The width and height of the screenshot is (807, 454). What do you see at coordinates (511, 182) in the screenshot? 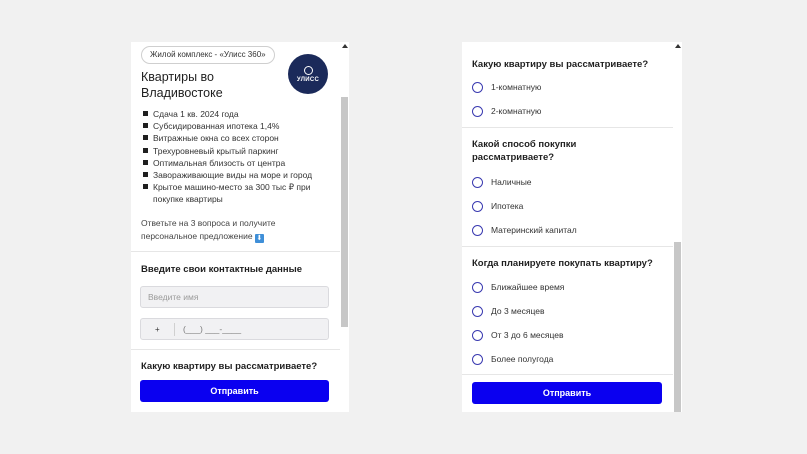
I see `option-label: Наличные` at bounding box center [511, 182].